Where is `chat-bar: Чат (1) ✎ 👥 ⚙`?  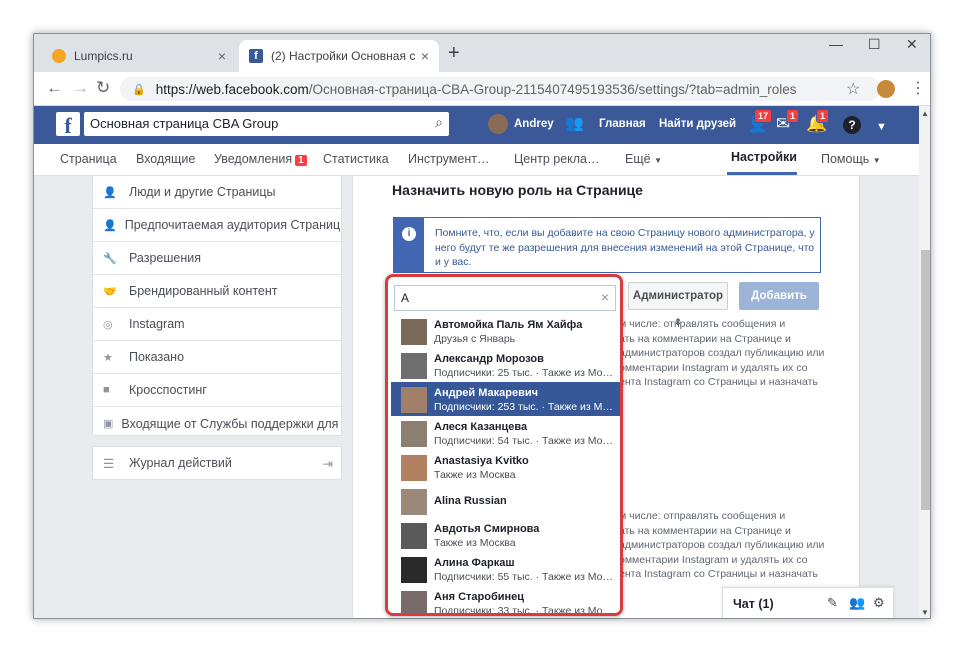
chat-bar: Чат (1) ✎ 👥 ⚙ is located at coordinates (808, 602).